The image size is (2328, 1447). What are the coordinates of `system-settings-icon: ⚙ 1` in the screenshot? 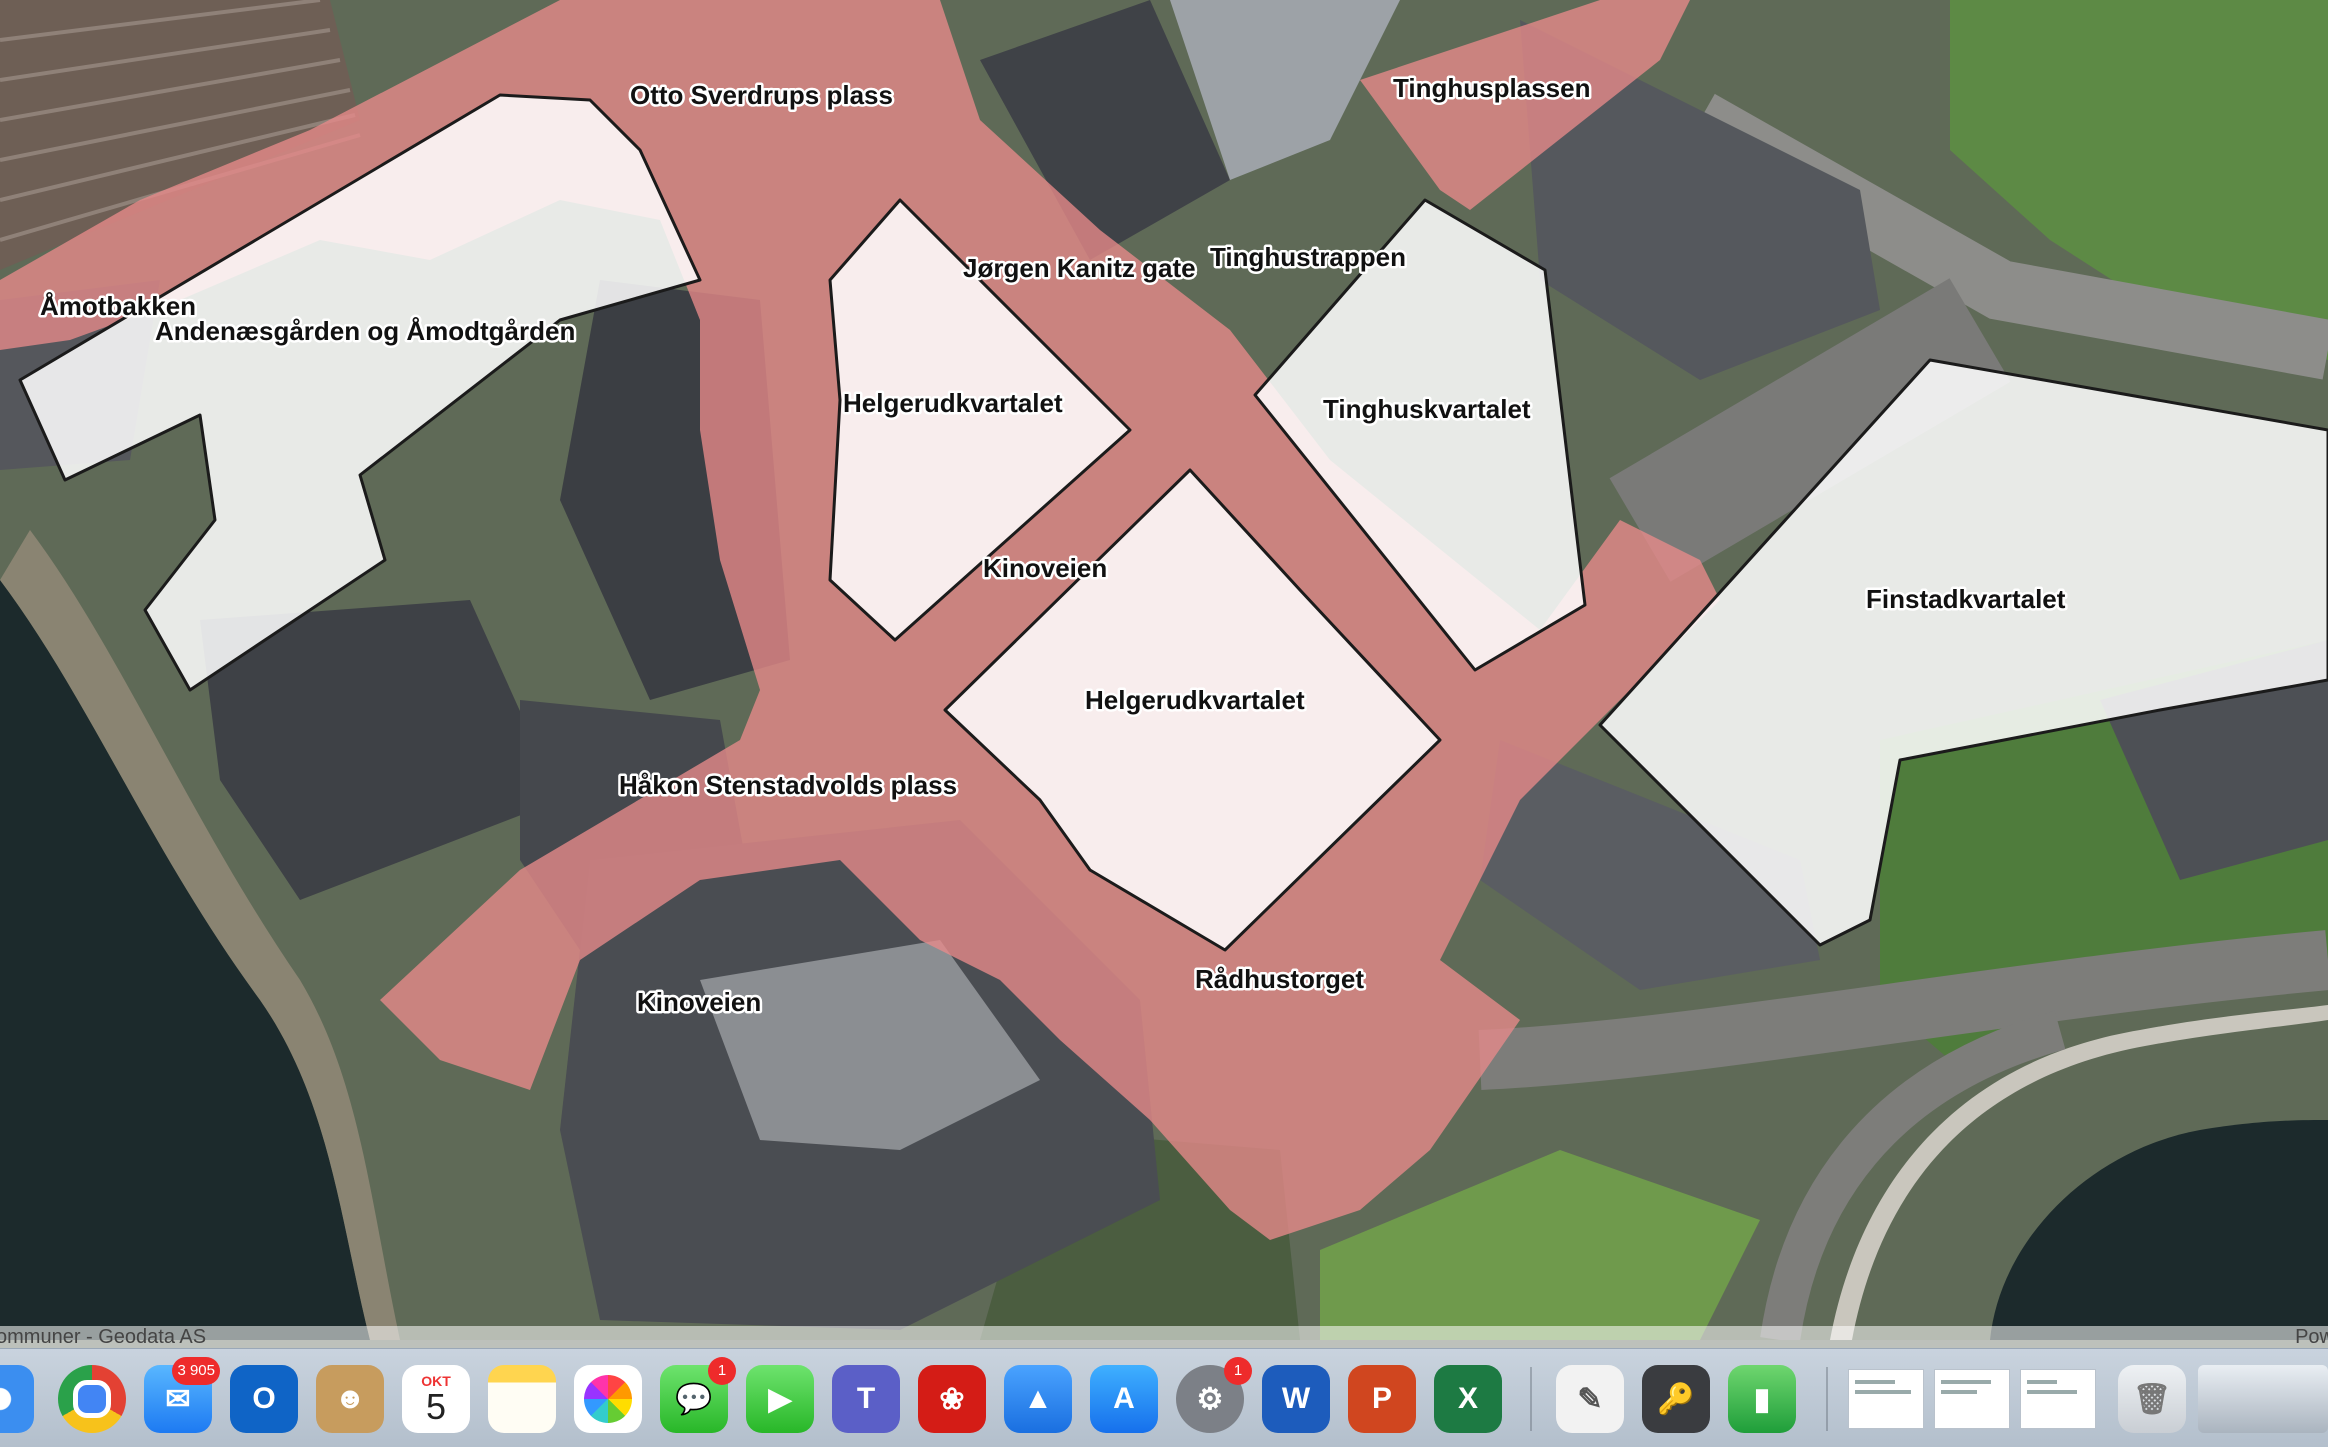 It's located at (1214, 1395).